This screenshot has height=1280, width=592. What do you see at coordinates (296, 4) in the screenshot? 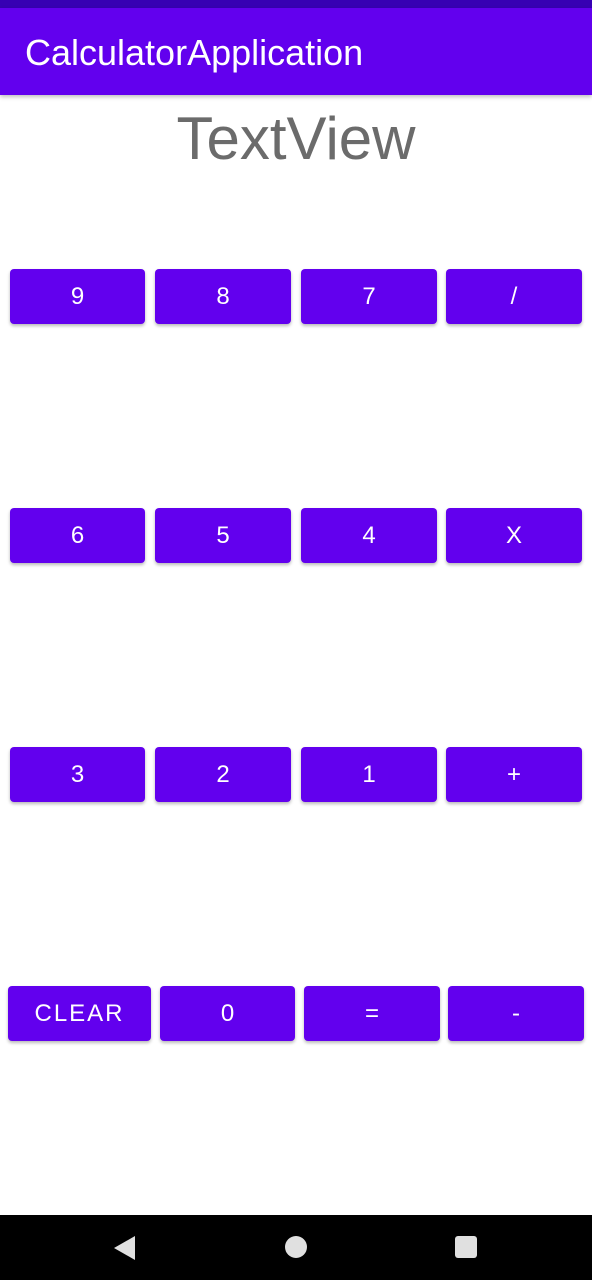
I see `status-bar` at bounding box center [296, 4].